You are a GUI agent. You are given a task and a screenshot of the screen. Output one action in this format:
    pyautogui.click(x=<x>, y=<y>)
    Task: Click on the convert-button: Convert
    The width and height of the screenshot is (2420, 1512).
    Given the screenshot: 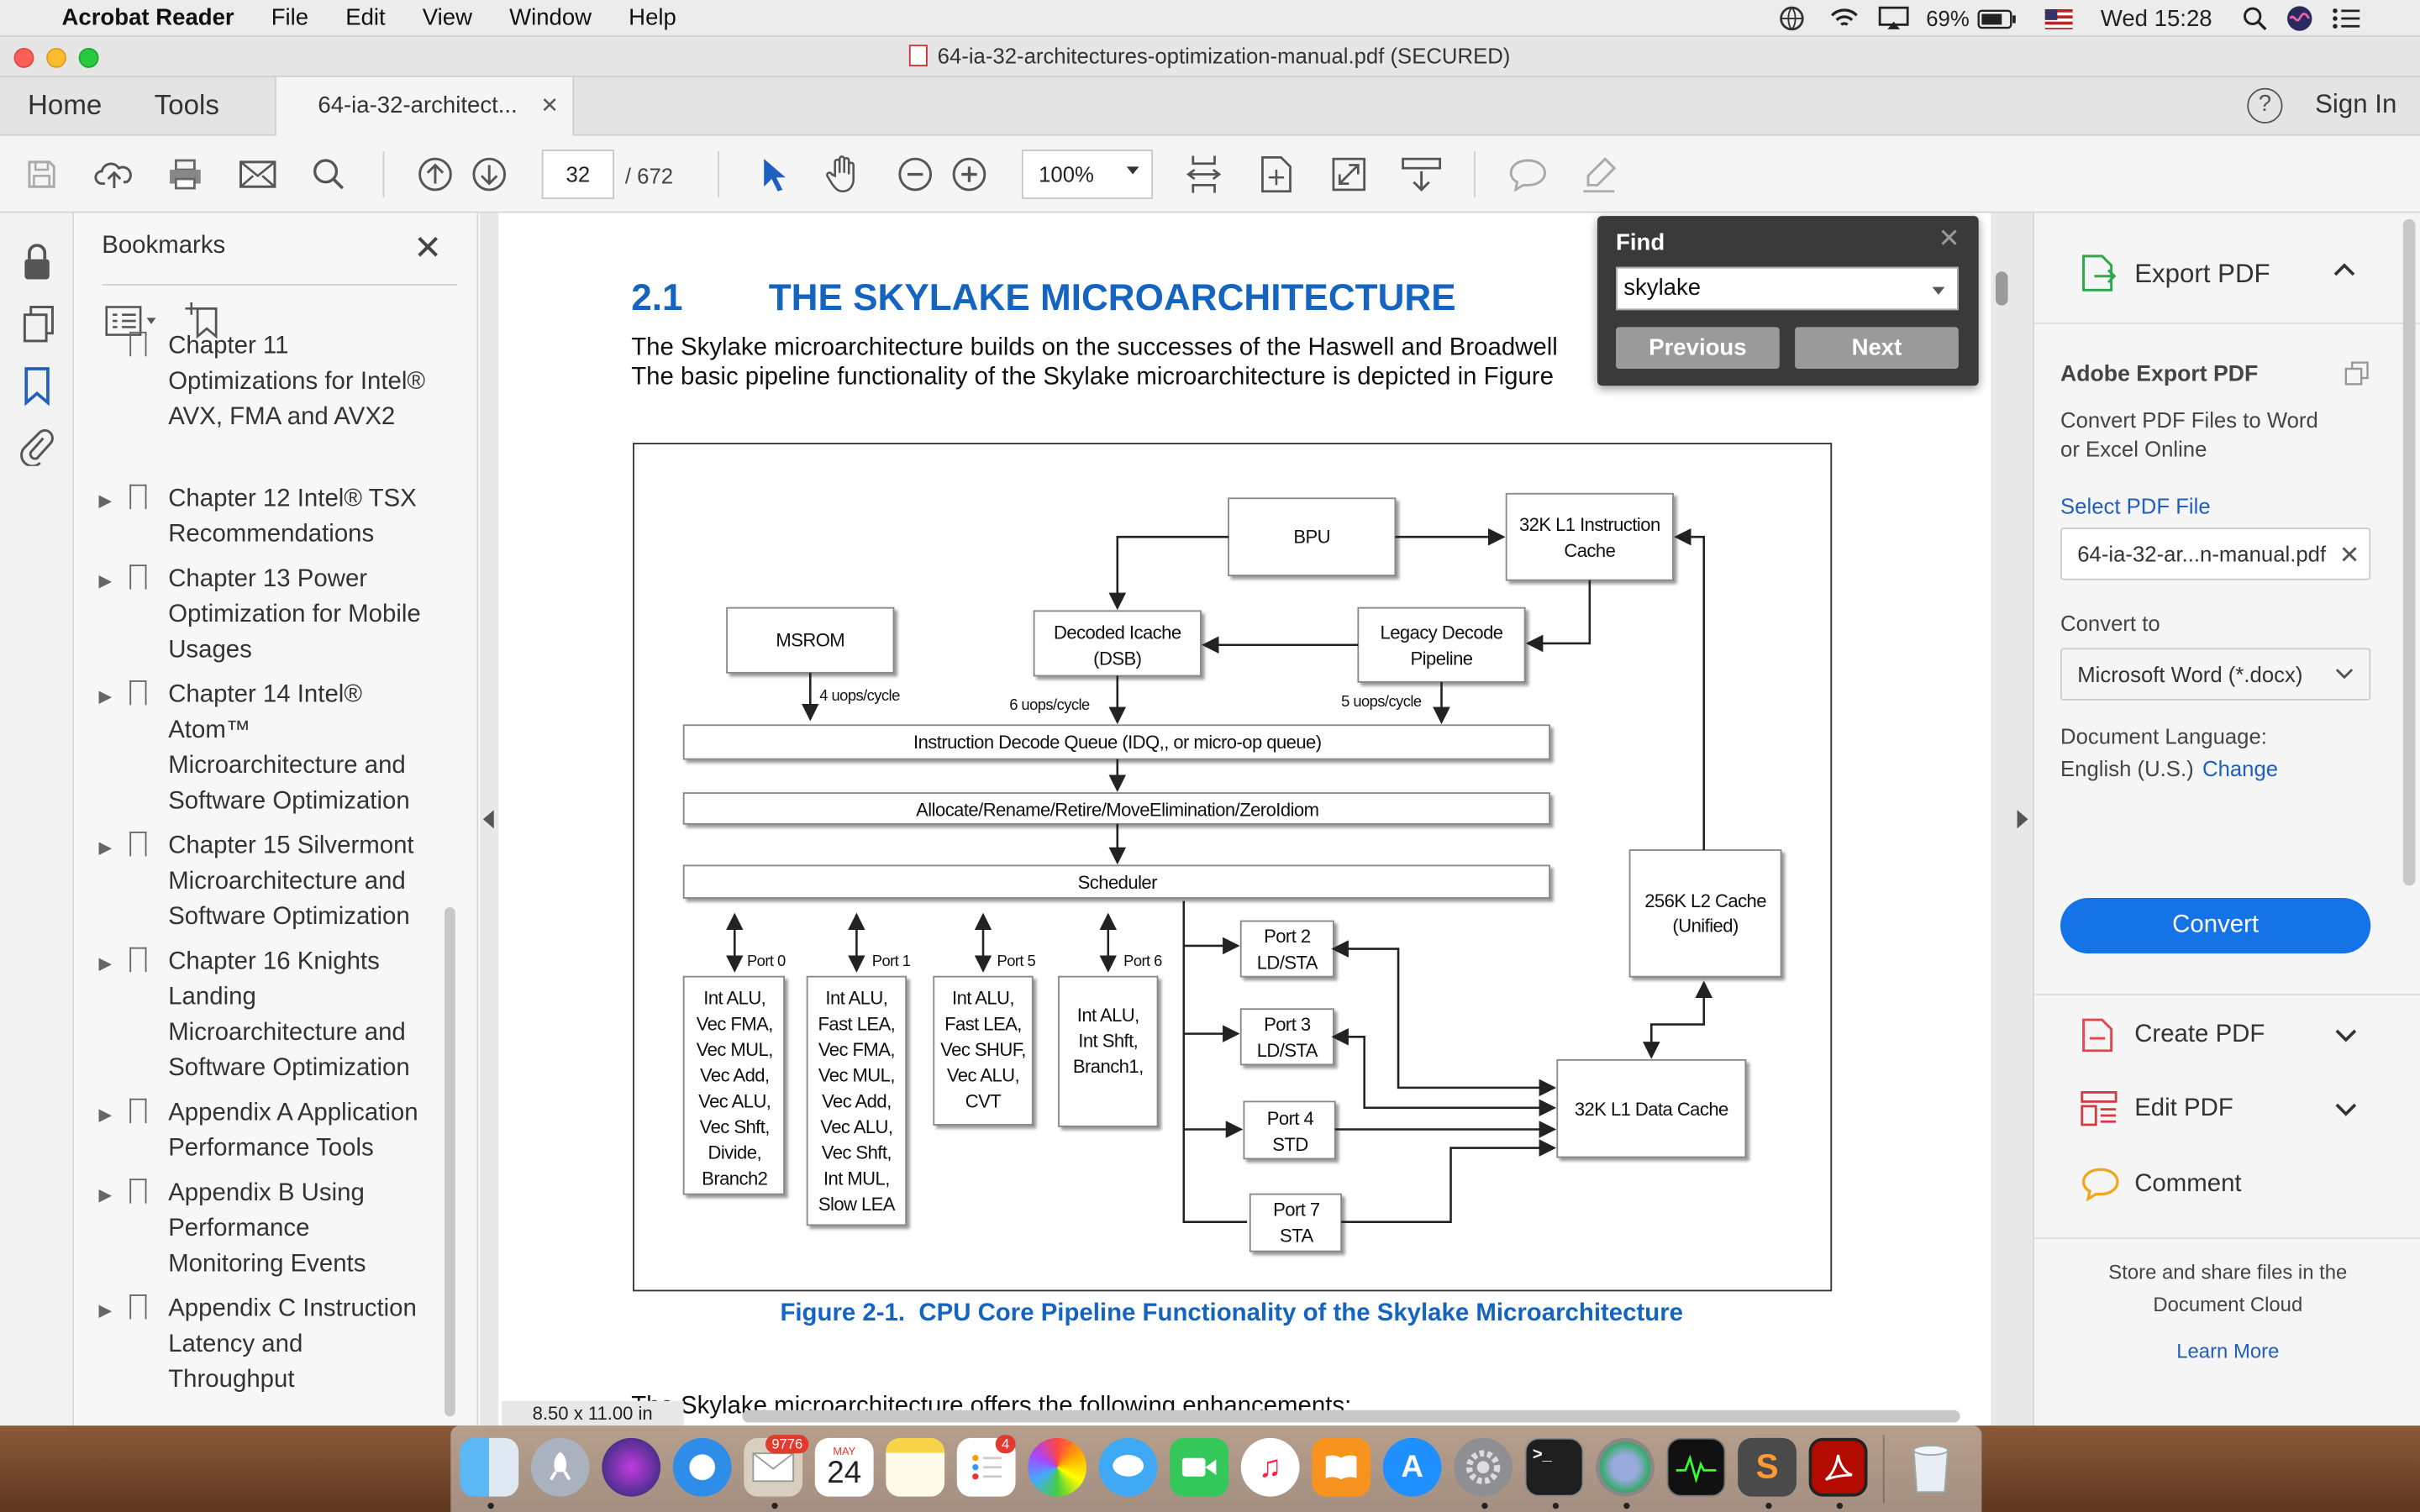 What is the action you would take?
    pyautogui.click(x=2215, y=925)
    